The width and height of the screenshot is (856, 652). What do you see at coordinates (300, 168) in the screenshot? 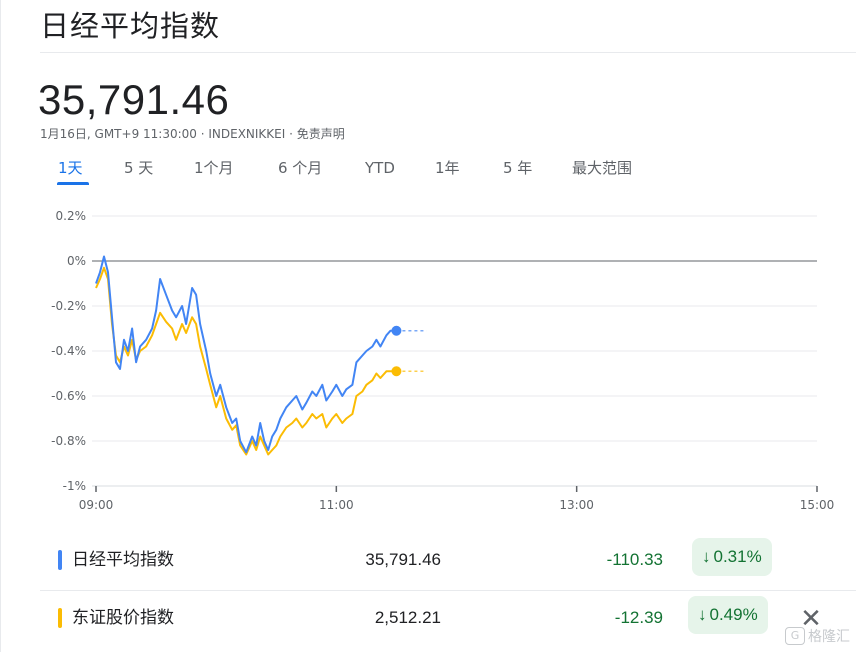
I see `tab-6m: 6 个月` at bounding box center [300, 168].